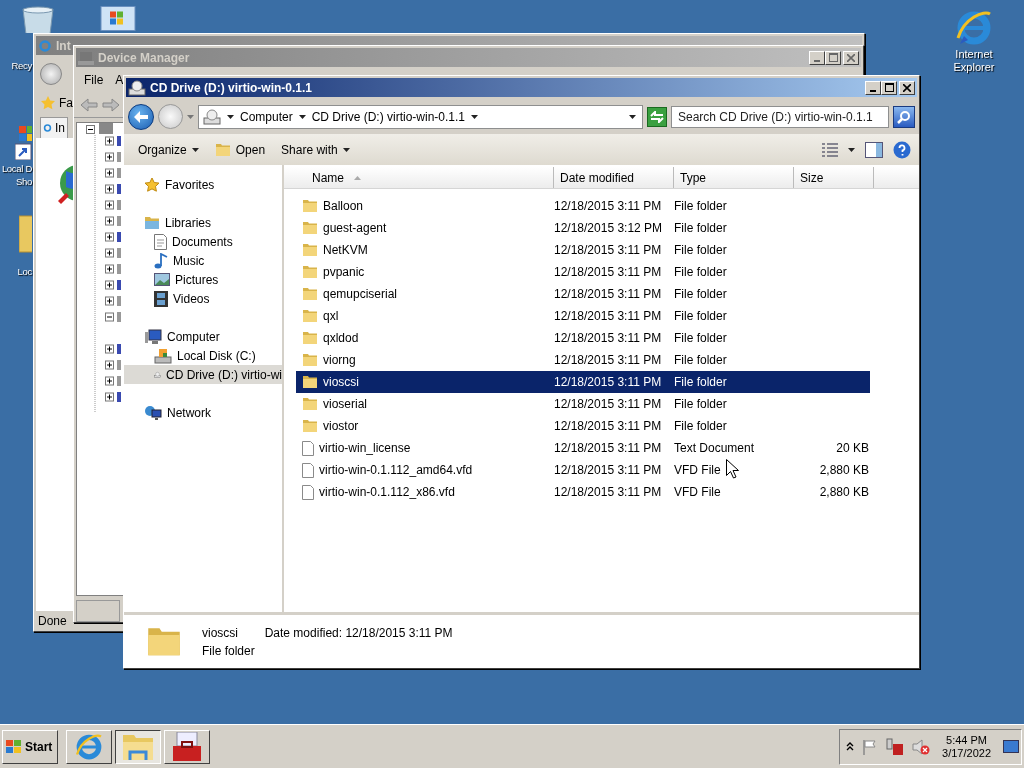  Describe the element at coordinates (388, 116) in the screenshot. I see `breadcrumb: CD Drive (D:) virtio-win-0.1.1` at that location.